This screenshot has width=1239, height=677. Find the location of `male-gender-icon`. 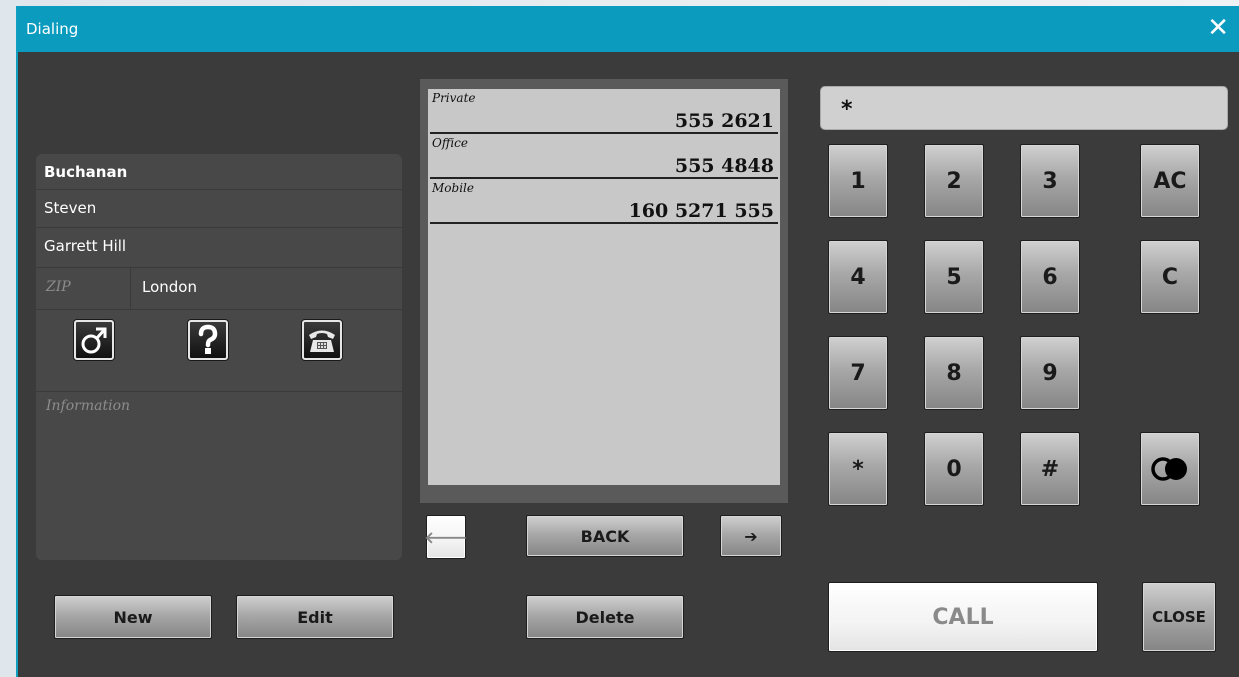

male-gender-icon is located at coordinates (94, 340).